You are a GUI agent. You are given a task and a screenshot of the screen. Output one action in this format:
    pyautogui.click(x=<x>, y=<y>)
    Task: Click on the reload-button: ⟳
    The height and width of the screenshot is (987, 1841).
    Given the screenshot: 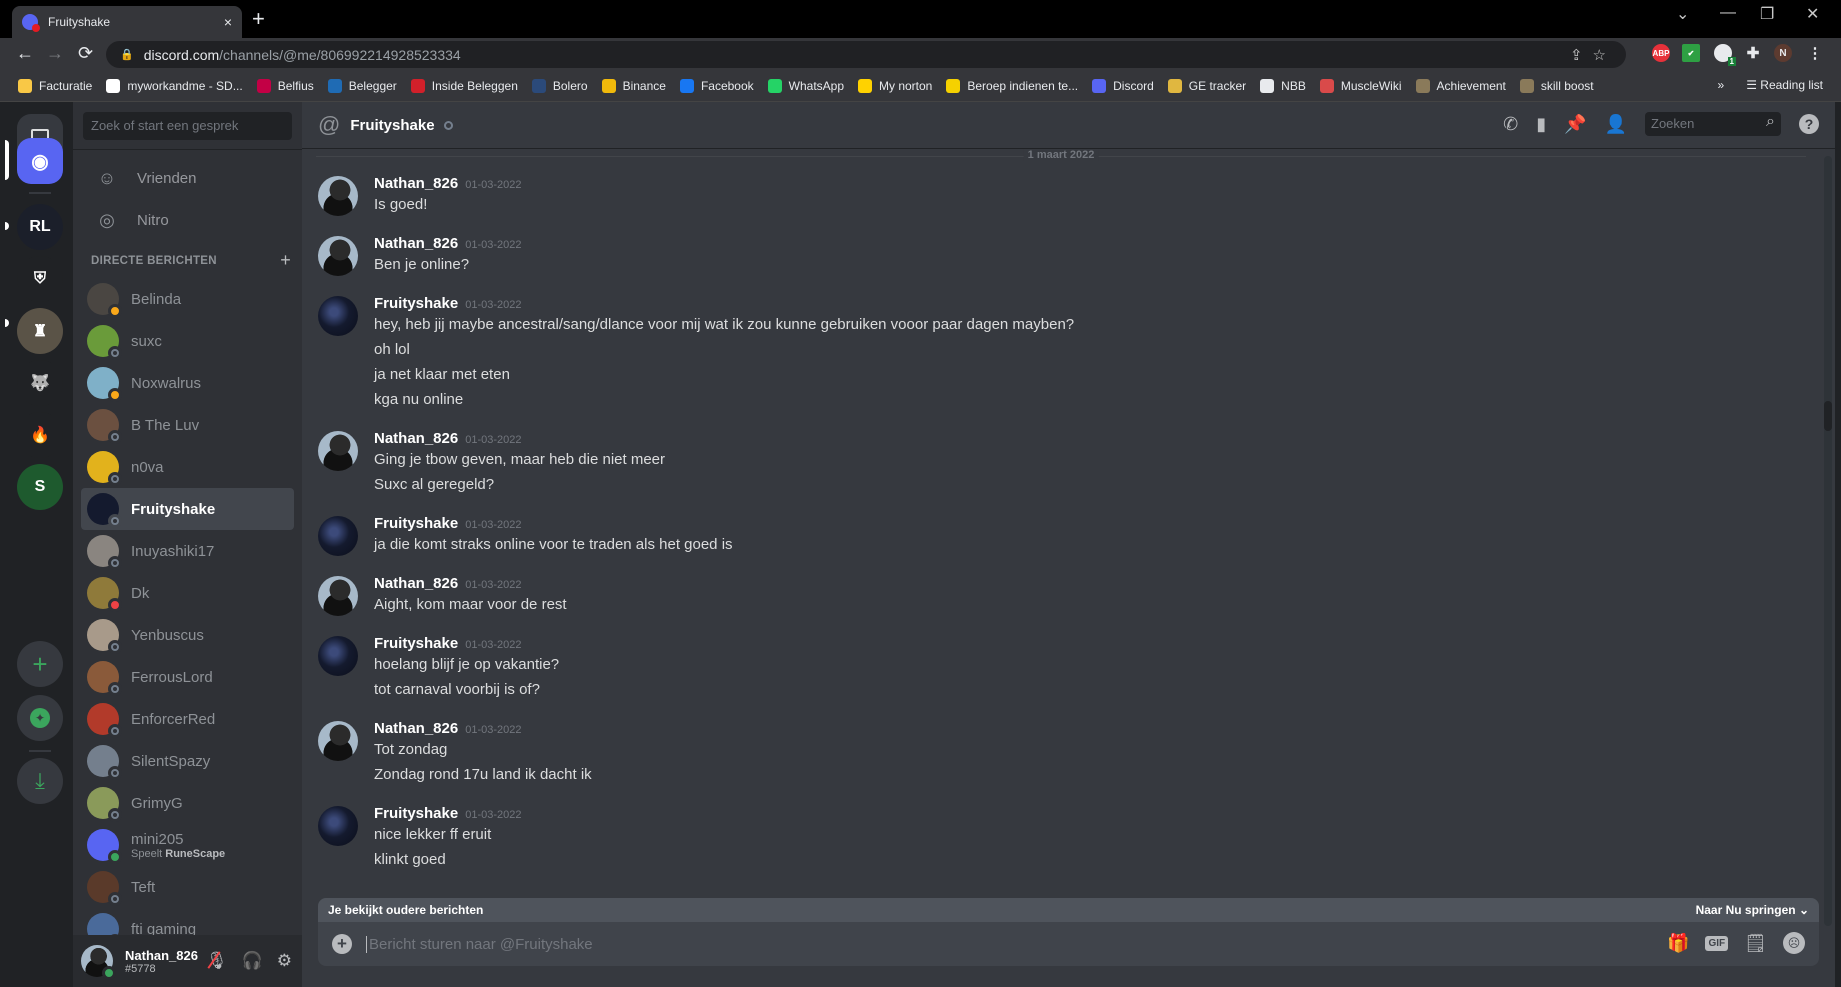 What is the action you would take?
    pyautogui.click(x=85, y=53)
    